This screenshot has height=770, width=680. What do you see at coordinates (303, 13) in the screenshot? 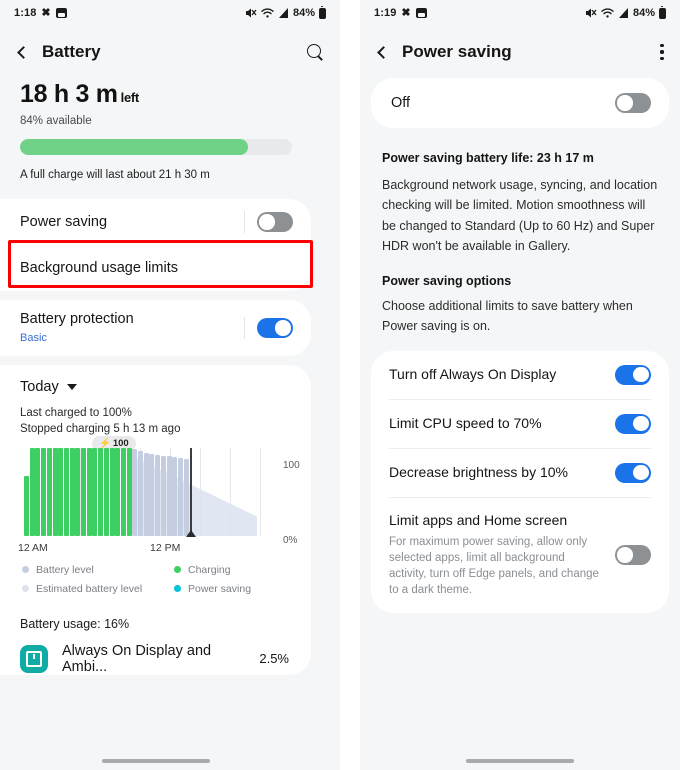
I see `status-battery-percent: 84%` at bounding box center [303, 13].